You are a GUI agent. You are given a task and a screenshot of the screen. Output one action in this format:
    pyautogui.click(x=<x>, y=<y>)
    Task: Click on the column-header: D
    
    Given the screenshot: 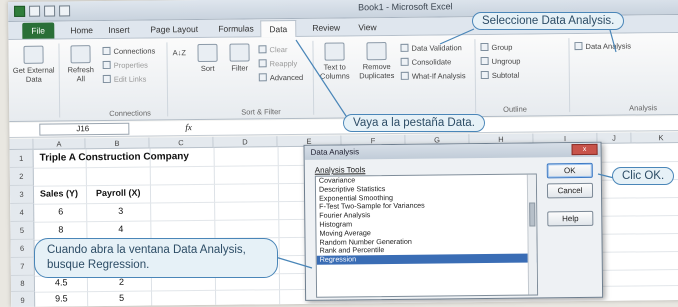 What is the action you would take?
    pyautogui.click(x=245, y=142)
    